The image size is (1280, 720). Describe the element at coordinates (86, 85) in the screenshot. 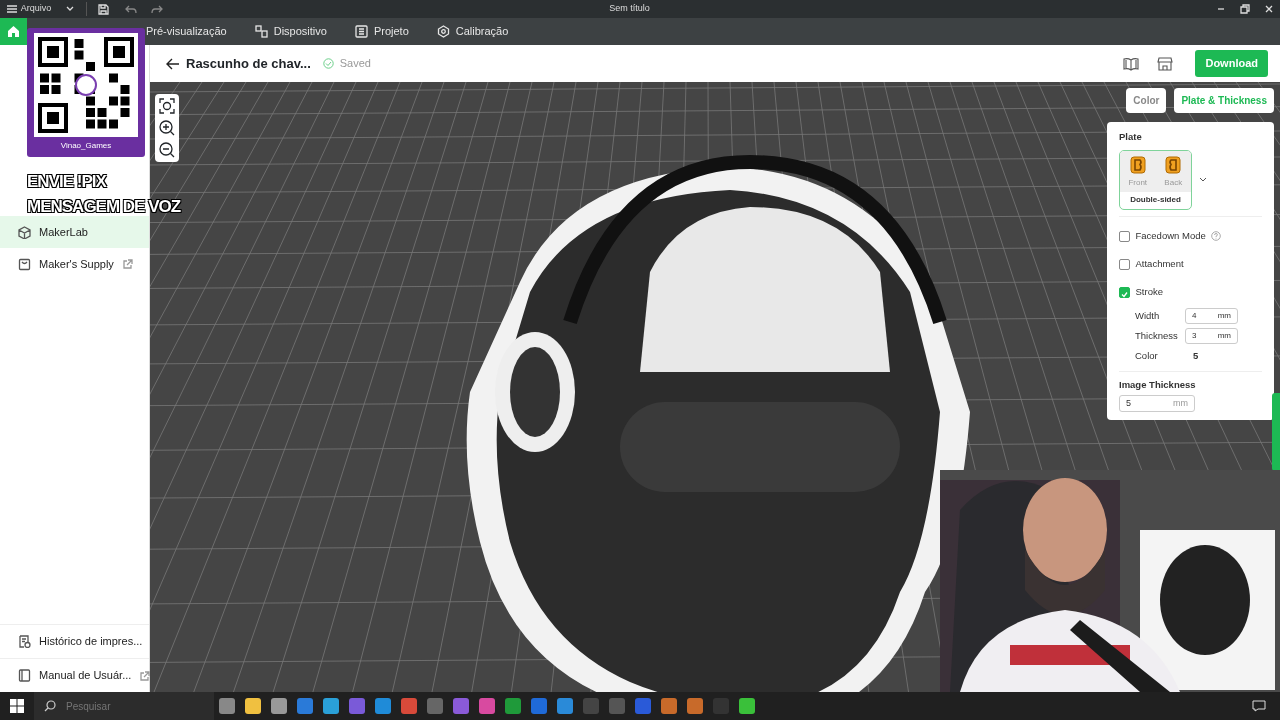

I see `qr-code-icon` at that location.